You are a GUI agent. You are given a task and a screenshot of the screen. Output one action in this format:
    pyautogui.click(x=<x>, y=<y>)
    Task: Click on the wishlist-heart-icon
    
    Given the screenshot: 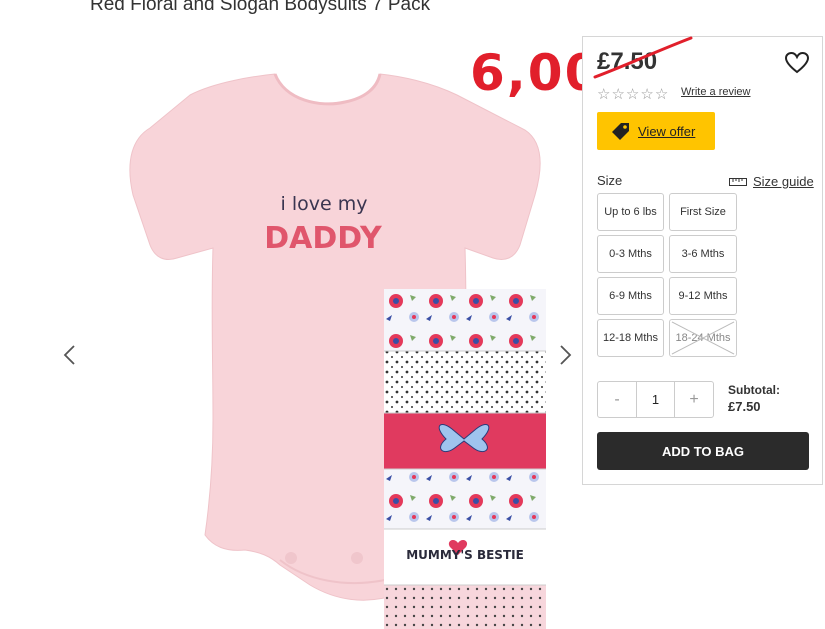 What is the action you would take?
    pyautogui.click(x=797, y=63)
    